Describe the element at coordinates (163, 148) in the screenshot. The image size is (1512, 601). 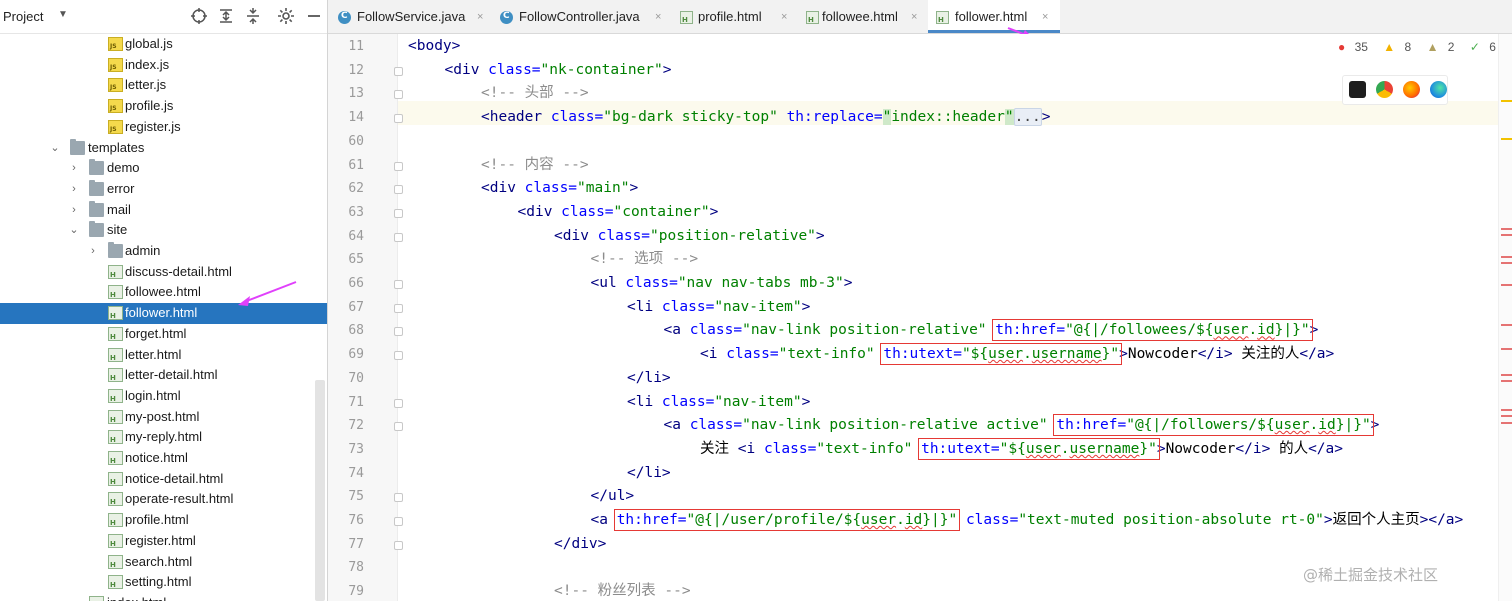
I see `tree-folder-templates: ⌄ templates` at that location.